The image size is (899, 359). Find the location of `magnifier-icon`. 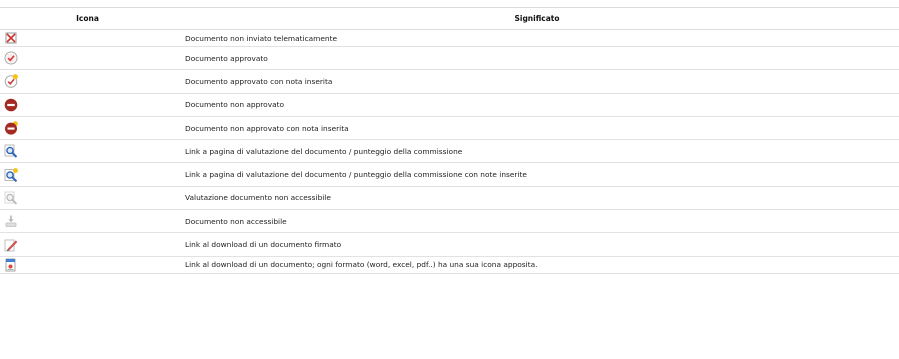

magnifier-icon is located at coordinates (11, 151).